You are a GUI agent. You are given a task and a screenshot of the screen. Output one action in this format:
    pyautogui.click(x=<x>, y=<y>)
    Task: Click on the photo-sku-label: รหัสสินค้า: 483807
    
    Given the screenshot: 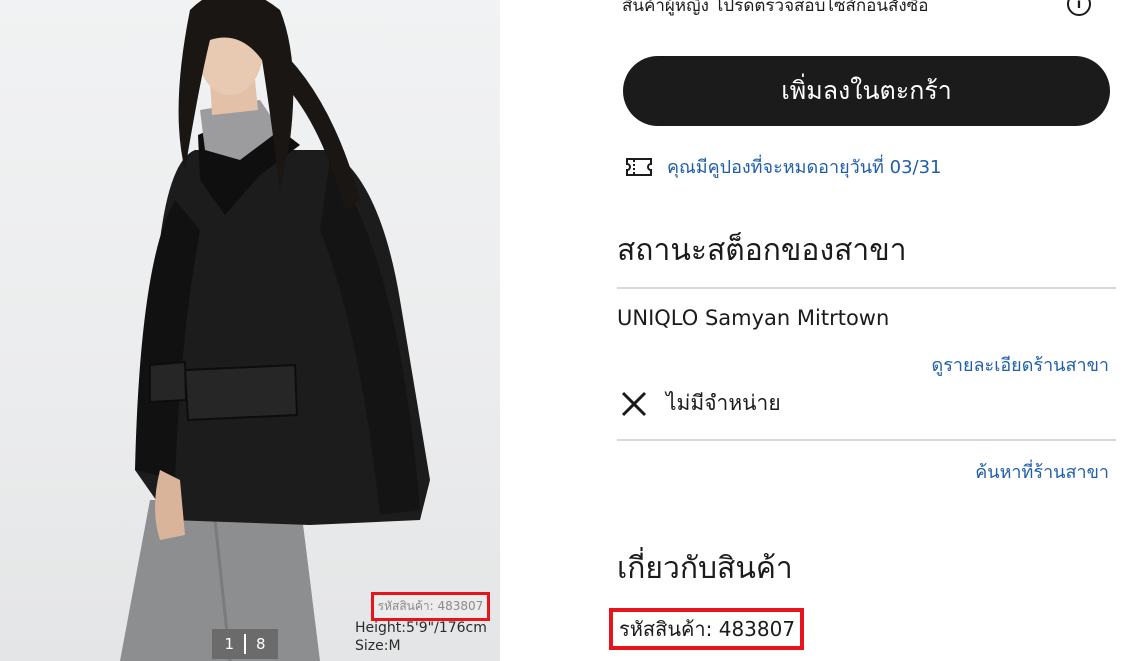 What is the action you would take?
    pyautogui.click(x=430, y=606)
    